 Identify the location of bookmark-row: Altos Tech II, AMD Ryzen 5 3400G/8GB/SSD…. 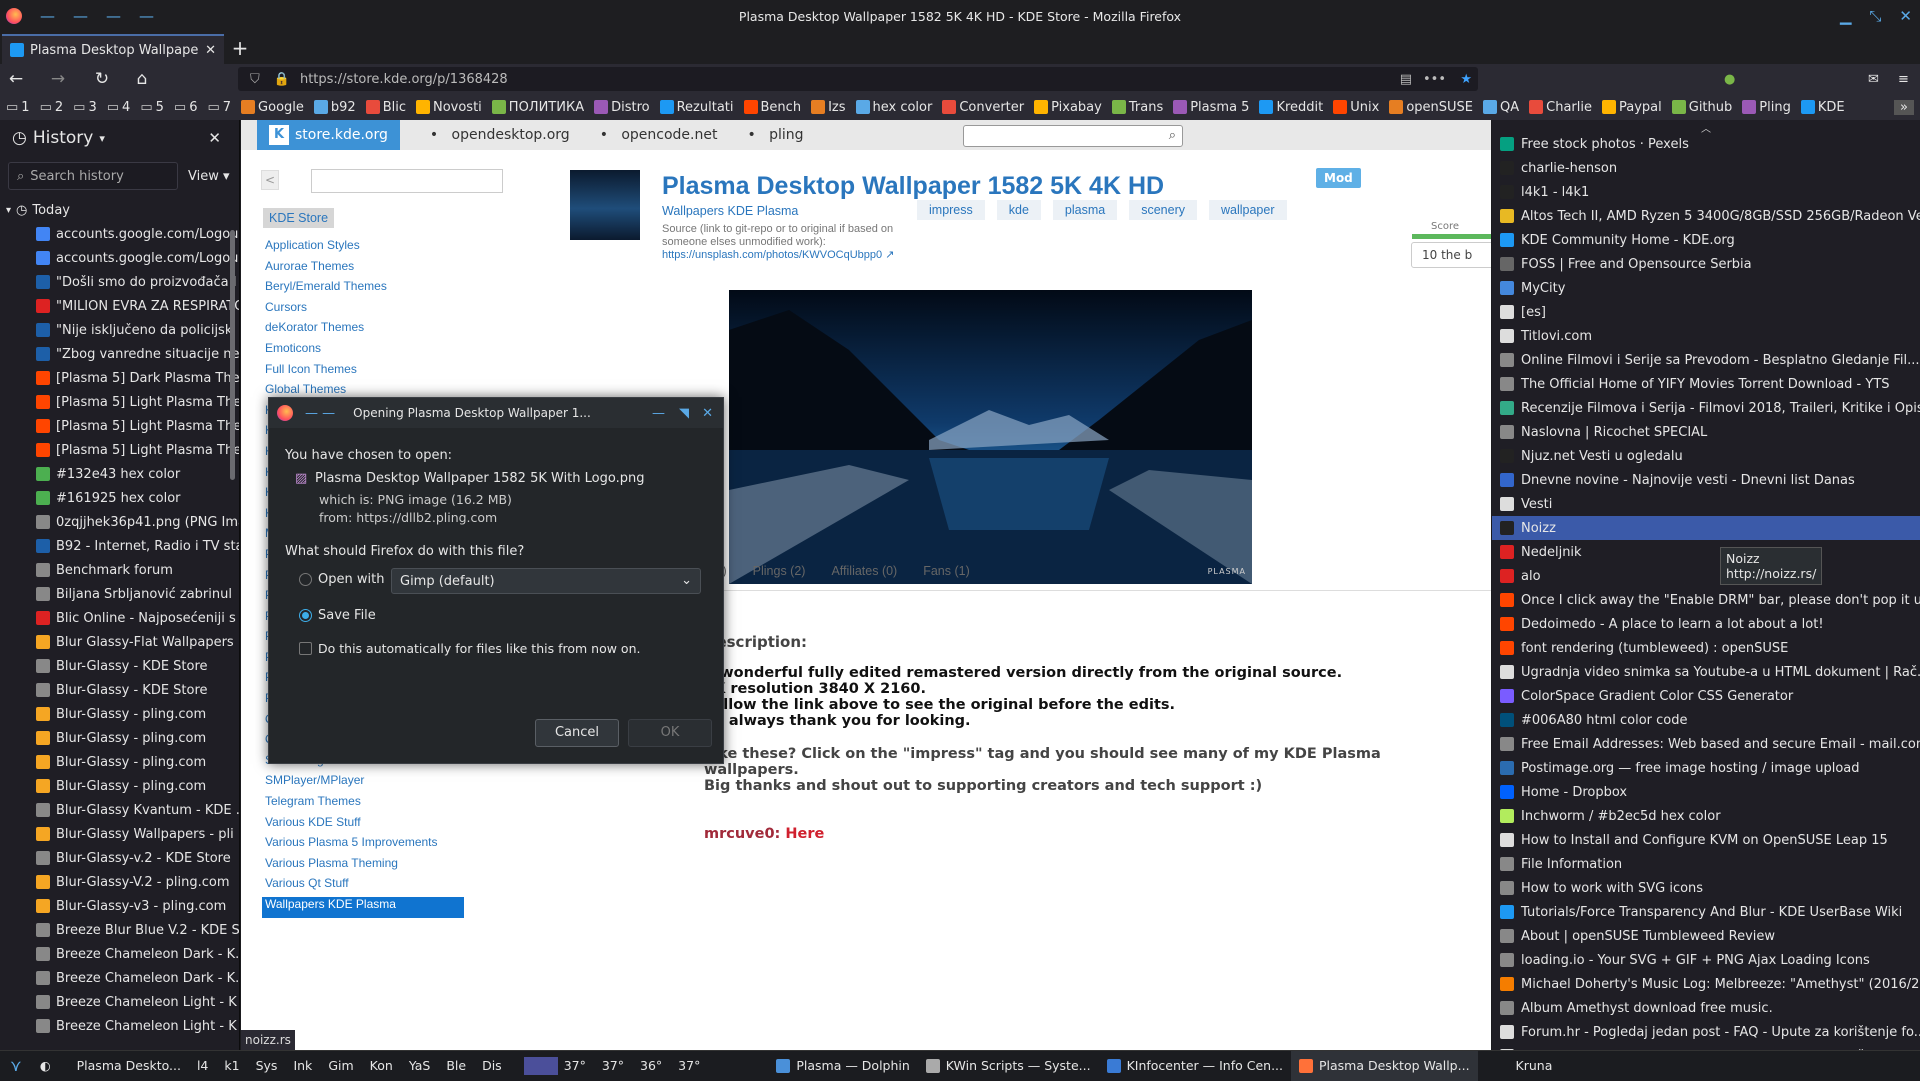
(1706, 216).